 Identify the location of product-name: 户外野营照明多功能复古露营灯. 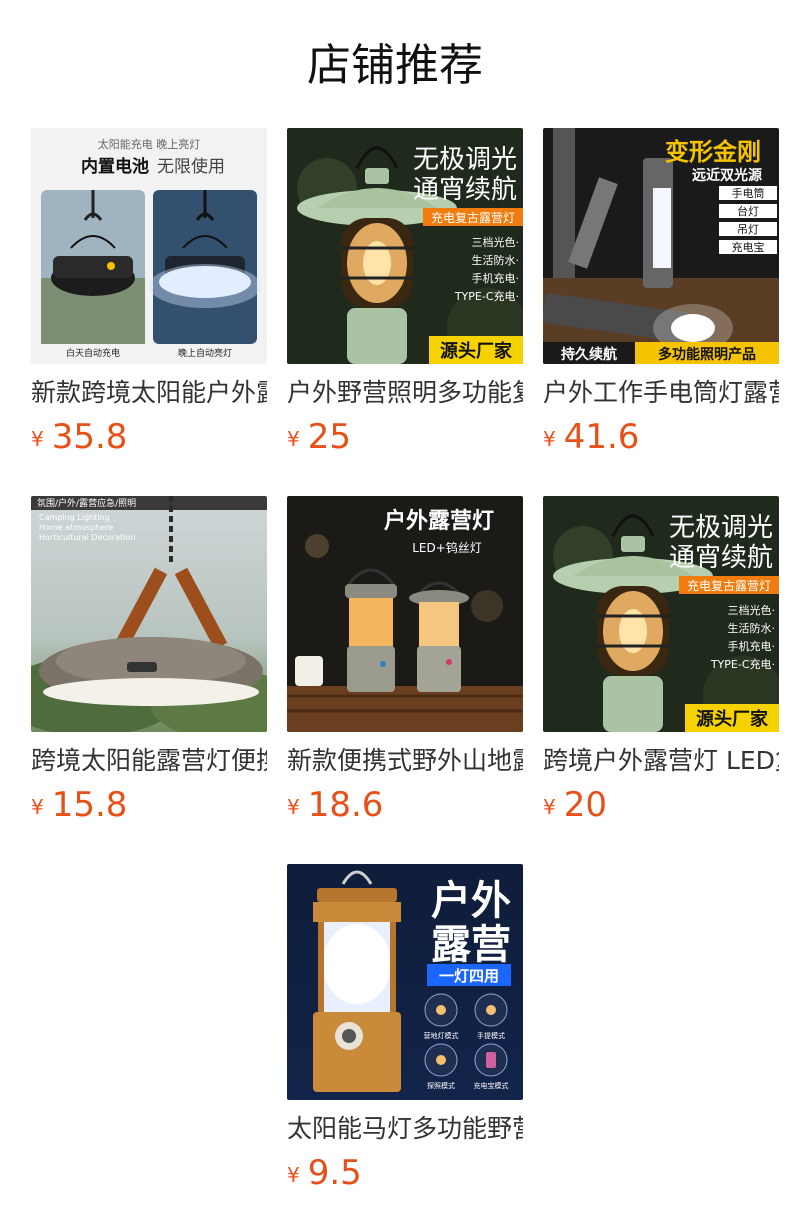
(405, 393).